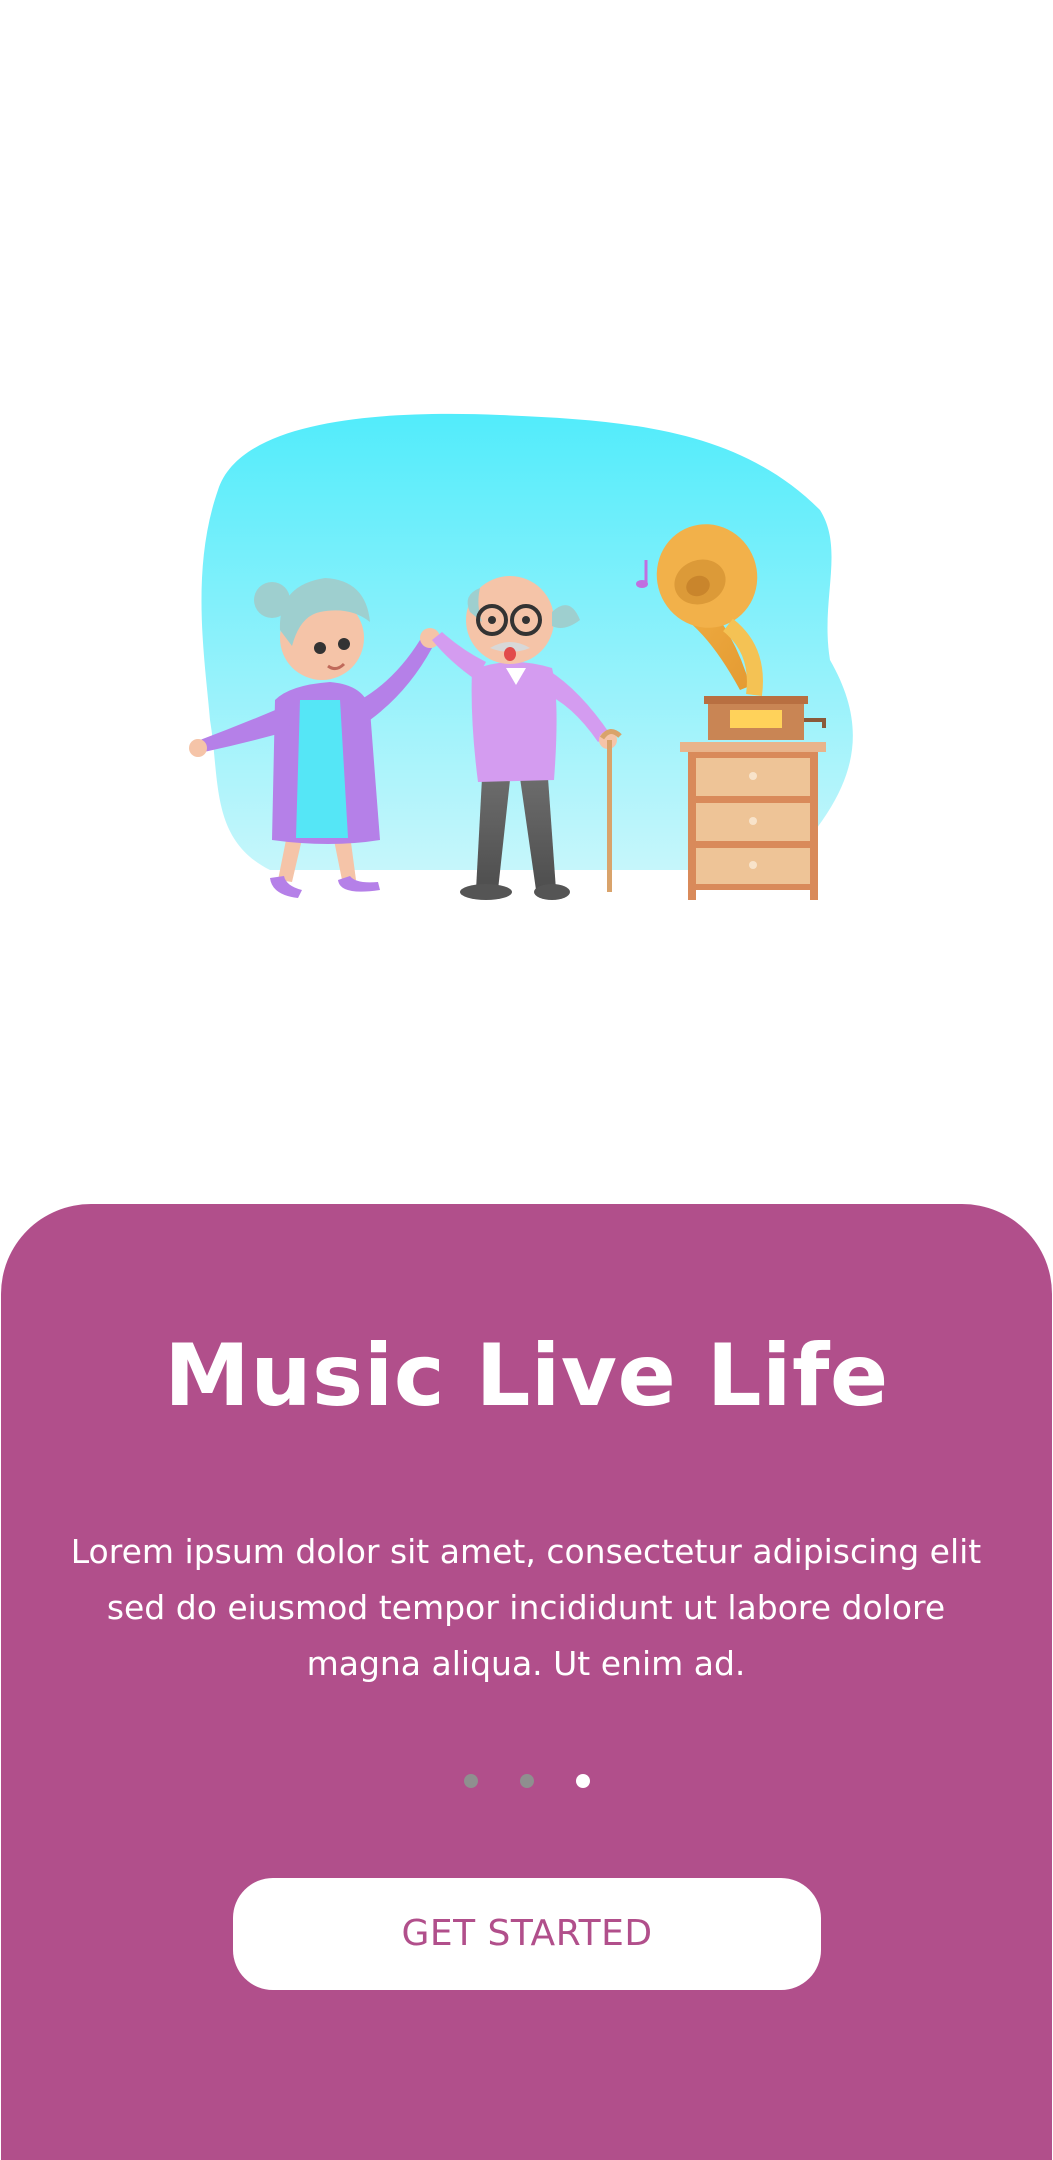 The width and height of the screenshot is (1053, 2160). Describe the element at coordinates (527, 1934) in the screenshot. I see `get-started-button: GET STARTED` at that location.